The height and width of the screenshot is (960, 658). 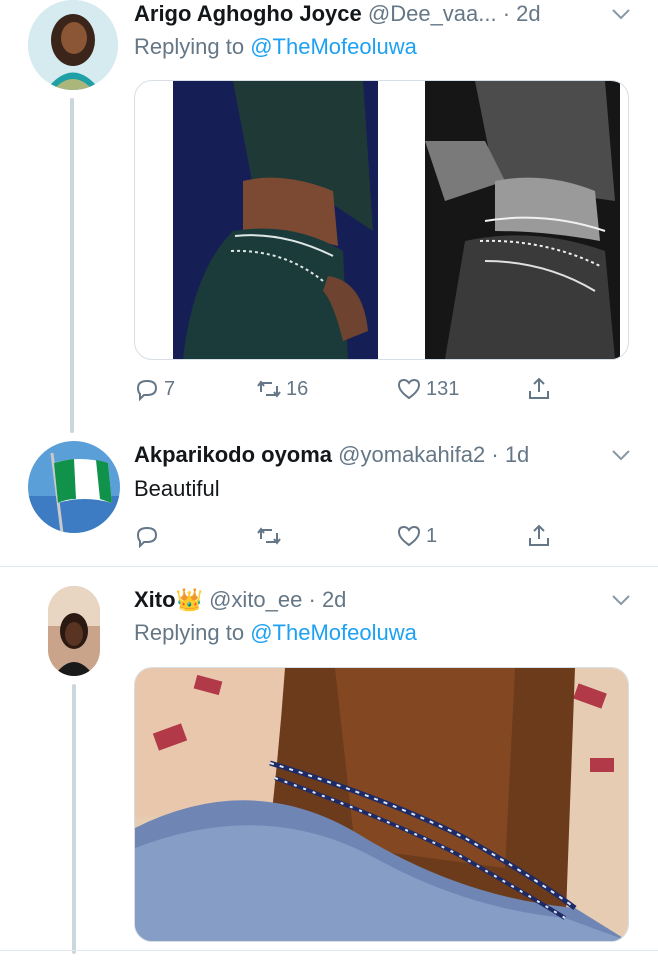 I want to click on handle: @yomakahifa2, so click(x=411, y=454).